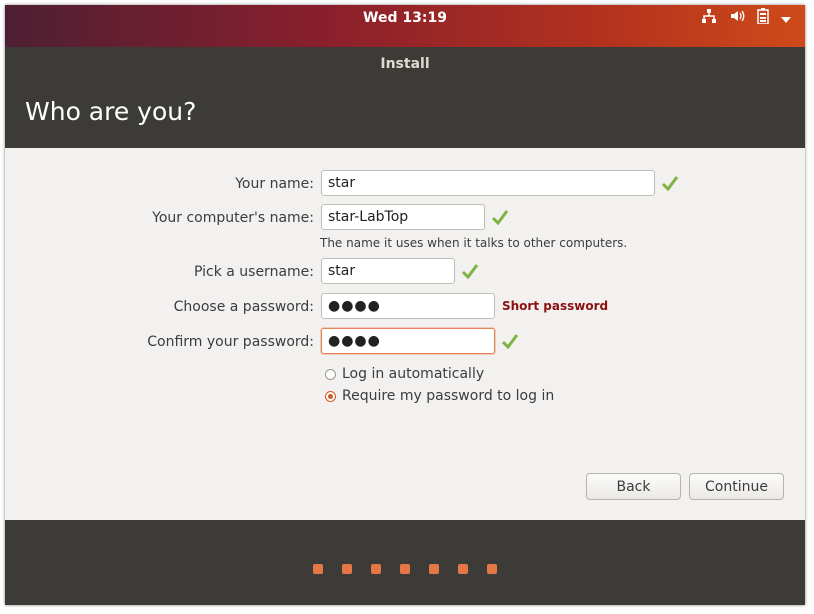  Describe the element at coordinates (274, 184) in the screenshot. I see `name-label: Your name:` at that location.